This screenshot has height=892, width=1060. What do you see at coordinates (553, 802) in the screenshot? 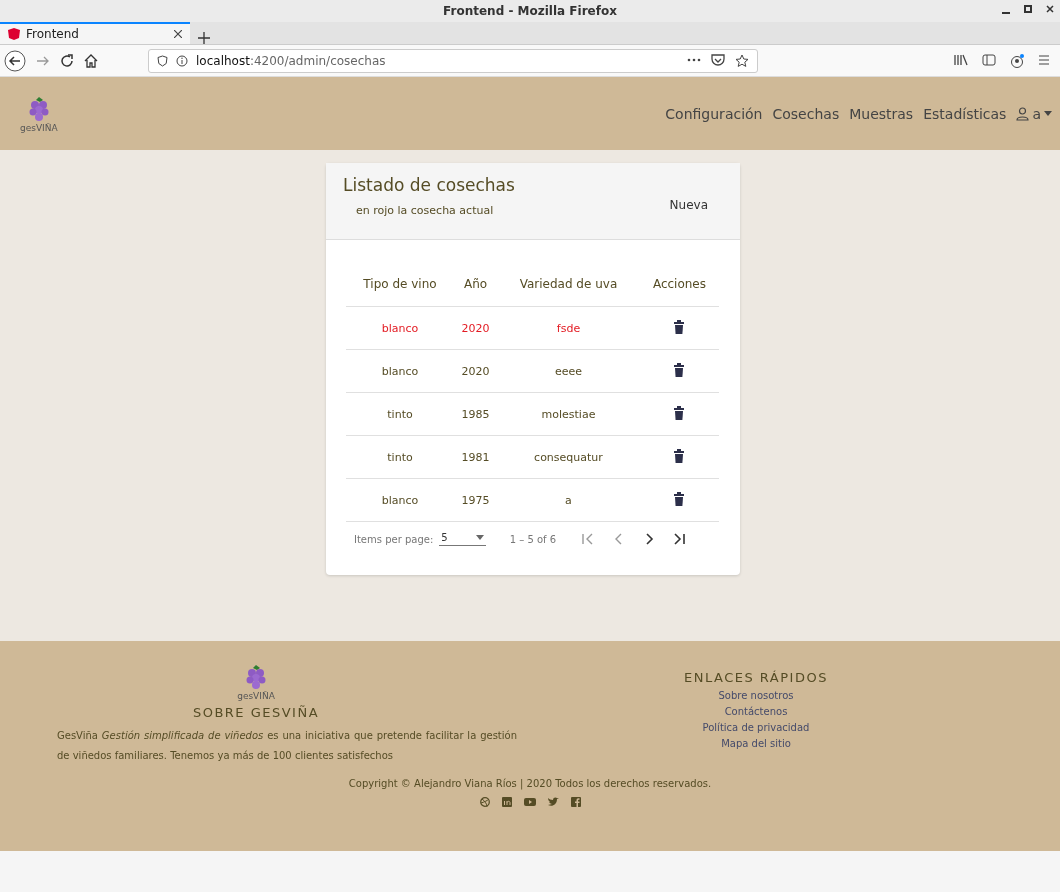
I see `twitter-icon` at bounding box center [553, 802].